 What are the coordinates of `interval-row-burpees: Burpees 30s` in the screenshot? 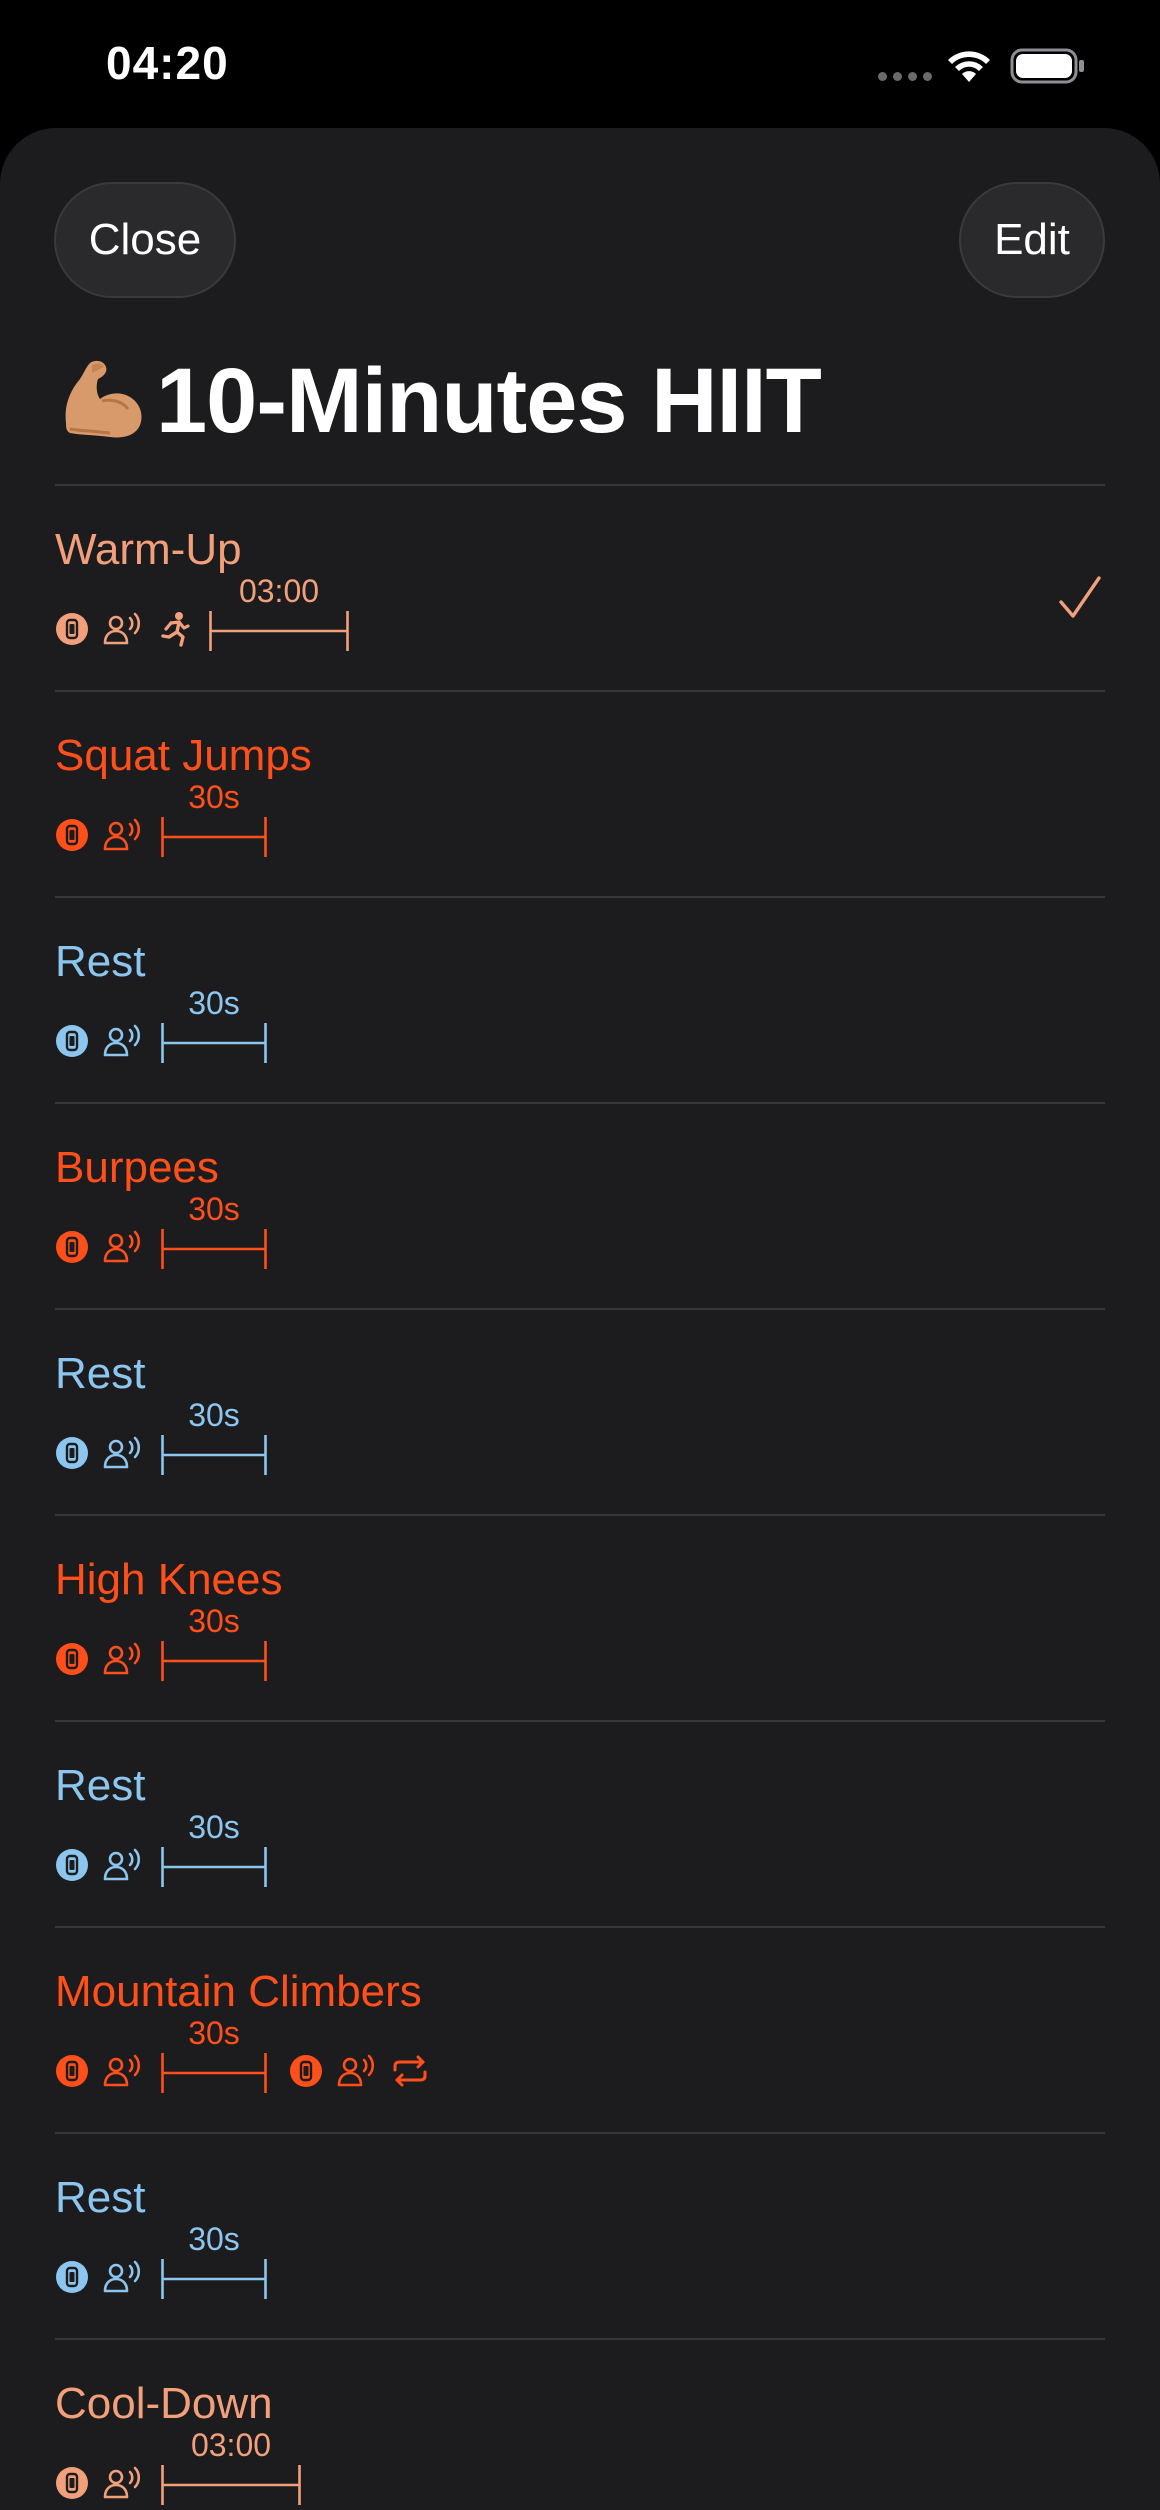 It's located at (580, 1207).